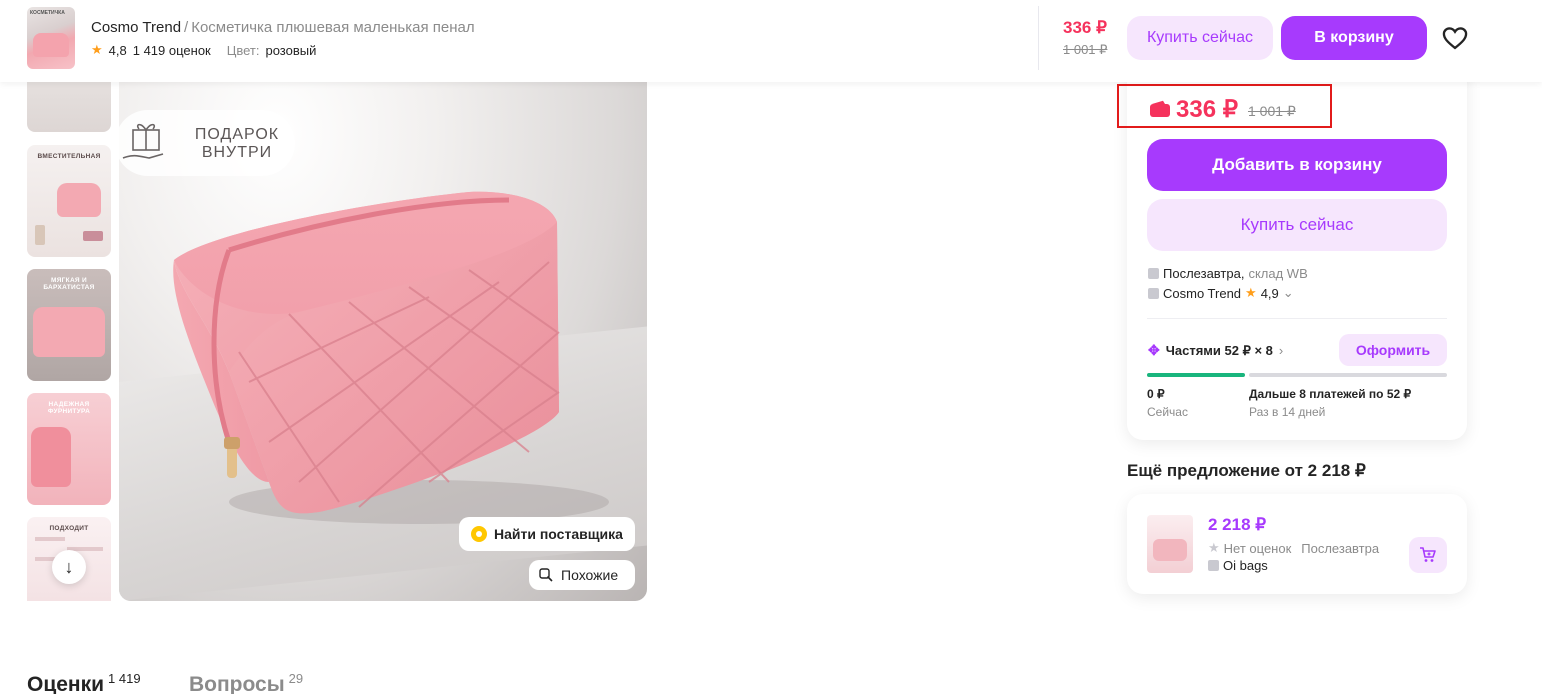 Image resolution: width=1542 pixels, height=694 pixels. Describe the element at coordinates (172, 50) in the screenshot. I see `reviews-count: 1 419 оценок` at that location.